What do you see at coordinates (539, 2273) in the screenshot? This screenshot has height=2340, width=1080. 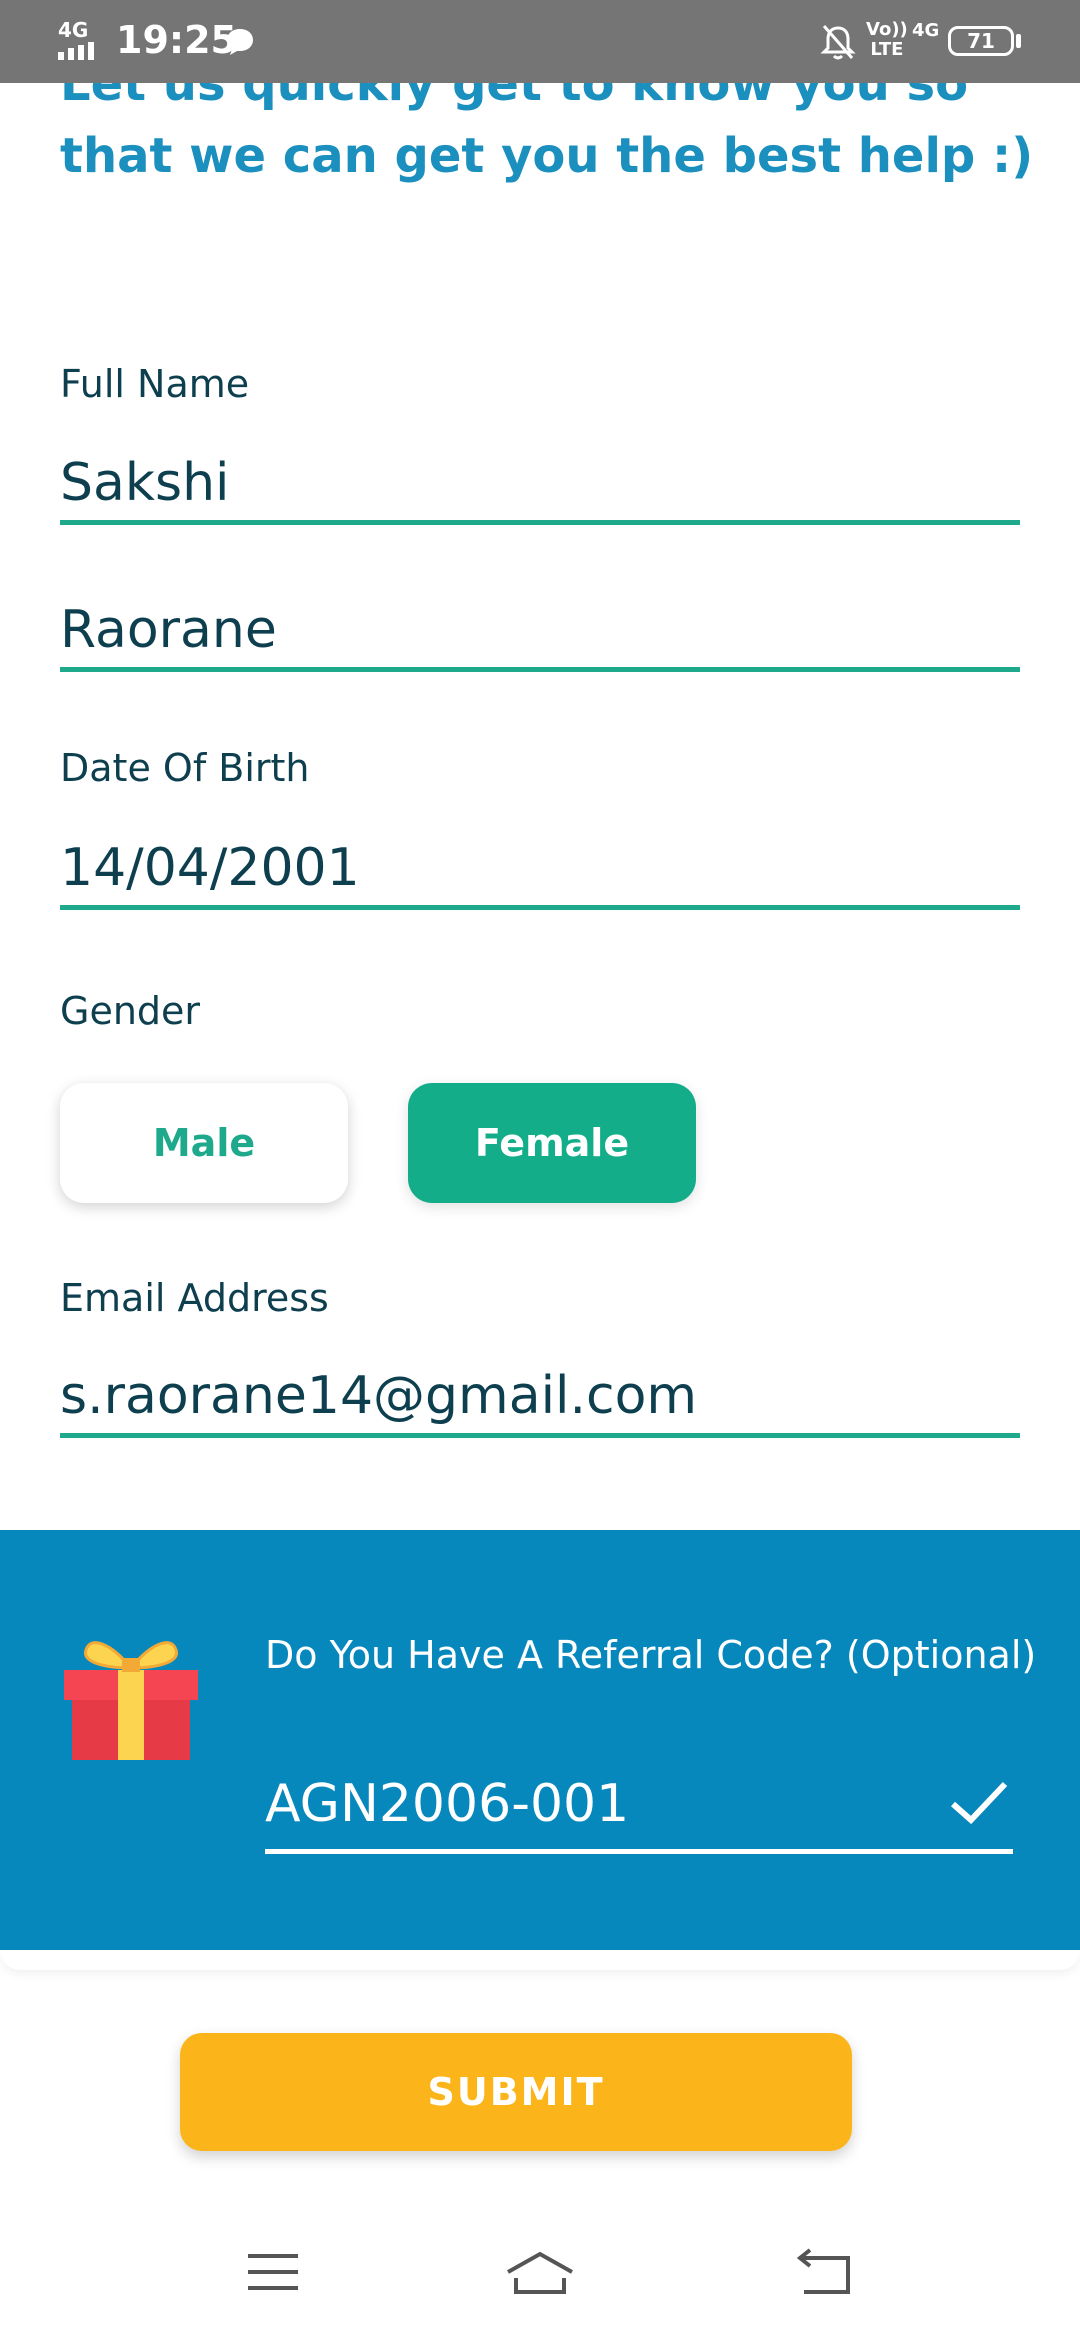 I see `home-icon` at bounding box center [539, 2273].